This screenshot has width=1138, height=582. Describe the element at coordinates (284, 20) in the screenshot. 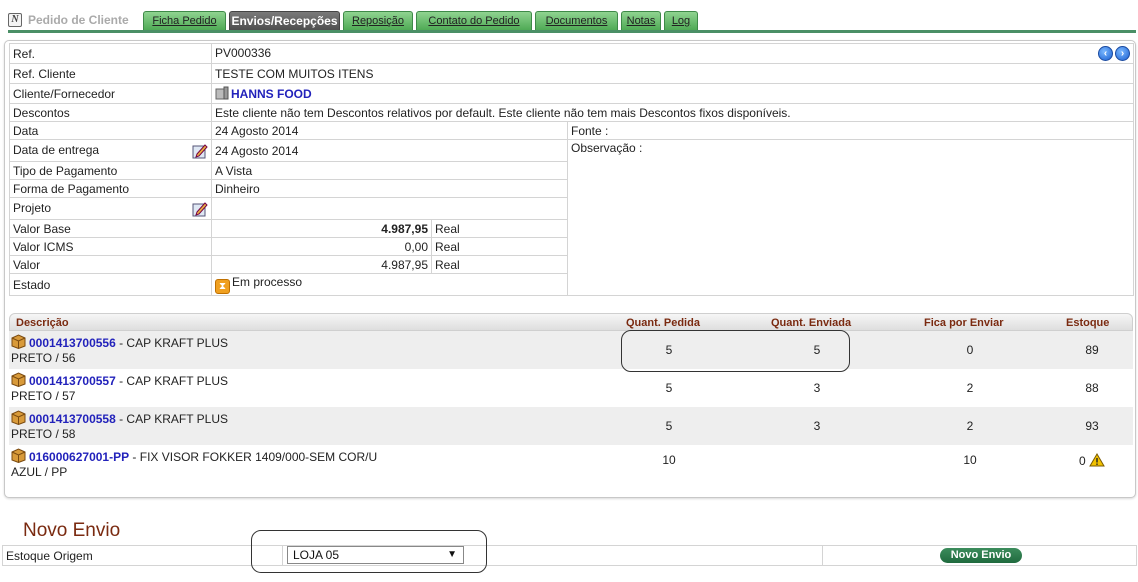

I see `tab-envios-recepcoes: Envios/Recepções` at that location.